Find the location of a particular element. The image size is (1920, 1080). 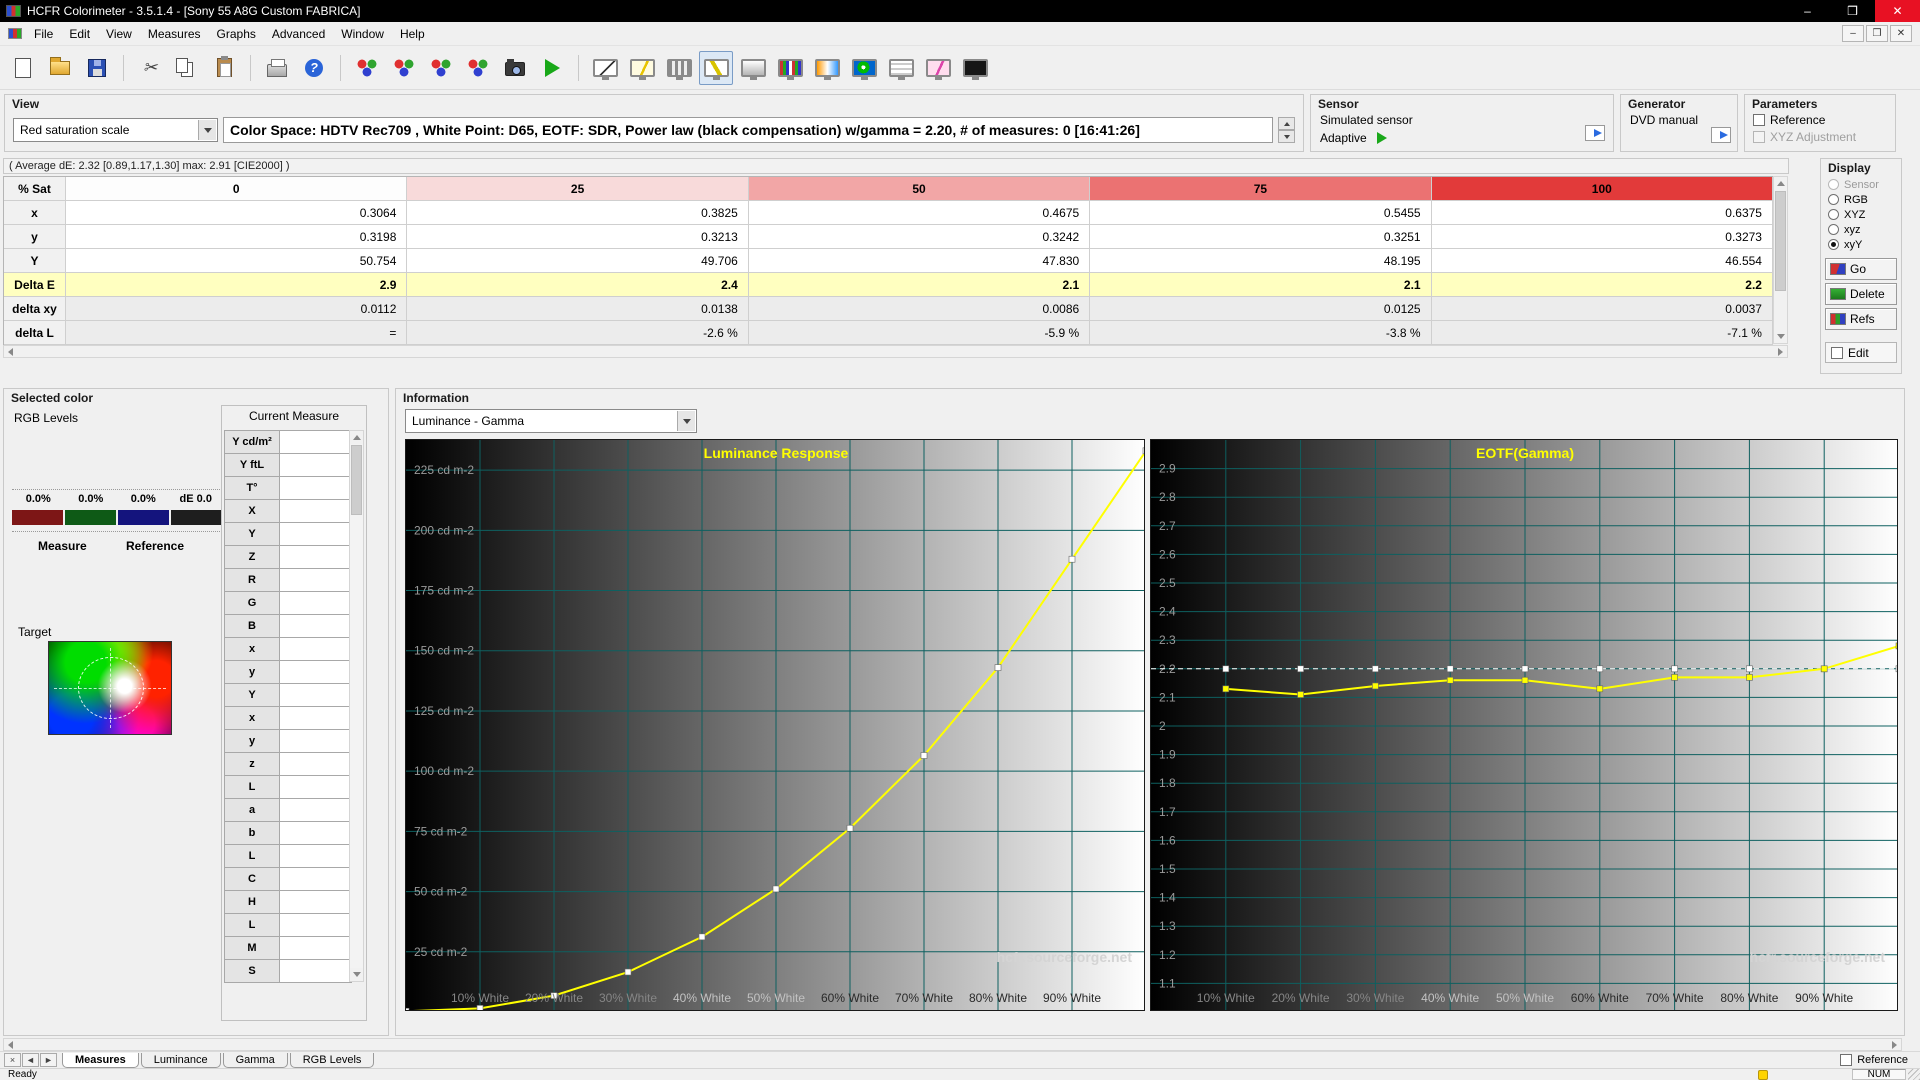

sat-cell: 0.0138 is located at coordinates (578, 309).